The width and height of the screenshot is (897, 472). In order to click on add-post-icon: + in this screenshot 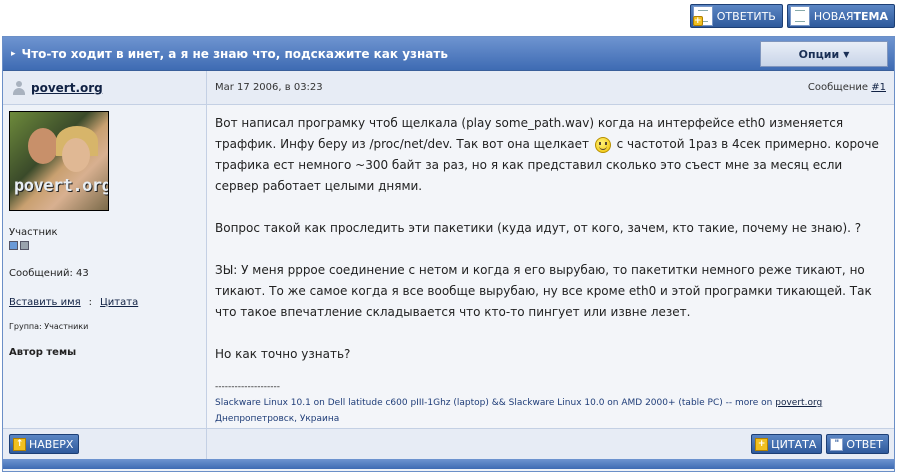, I will do `click(702, 16)`.